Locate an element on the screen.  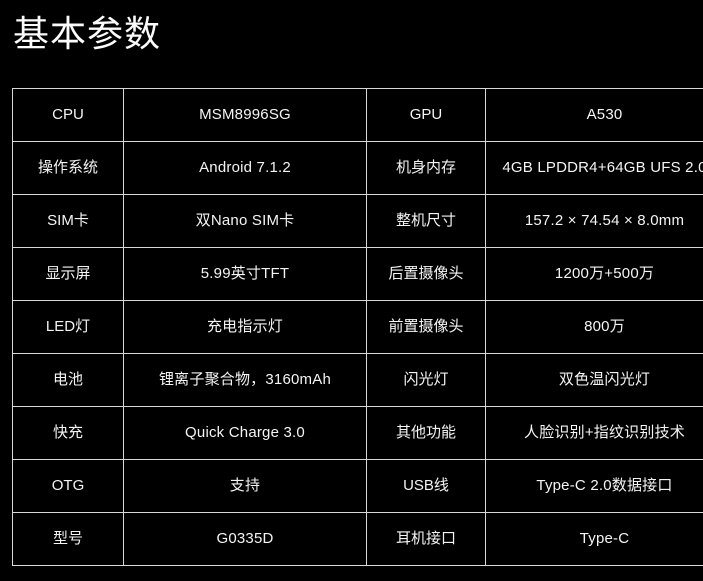
spec-label-left: LED灯 is located at coordinates (68, 327).